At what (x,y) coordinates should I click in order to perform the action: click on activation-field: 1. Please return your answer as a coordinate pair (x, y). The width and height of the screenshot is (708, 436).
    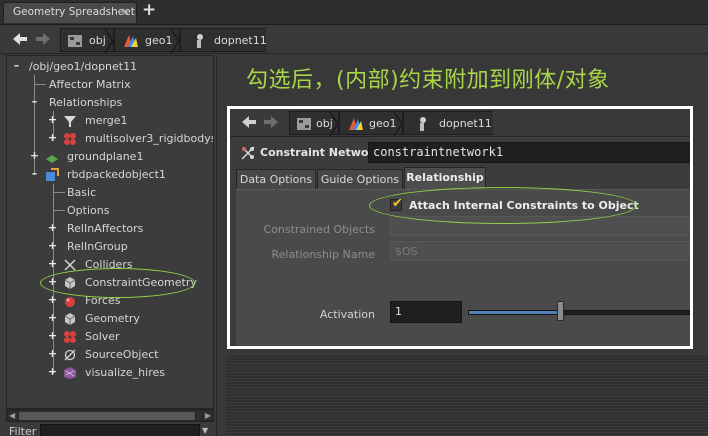
    Looking at the image, I should click on (426, 312).